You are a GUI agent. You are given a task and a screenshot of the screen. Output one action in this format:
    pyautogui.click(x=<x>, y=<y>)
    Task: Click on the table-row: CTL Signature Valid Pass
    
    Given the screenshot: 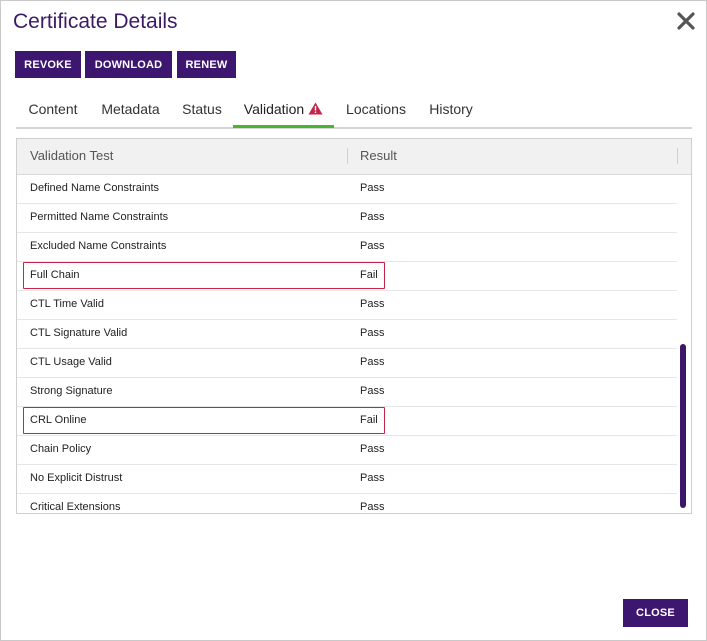 What is the action you would take?
    pyautogui.click(x=347, y=334)
    